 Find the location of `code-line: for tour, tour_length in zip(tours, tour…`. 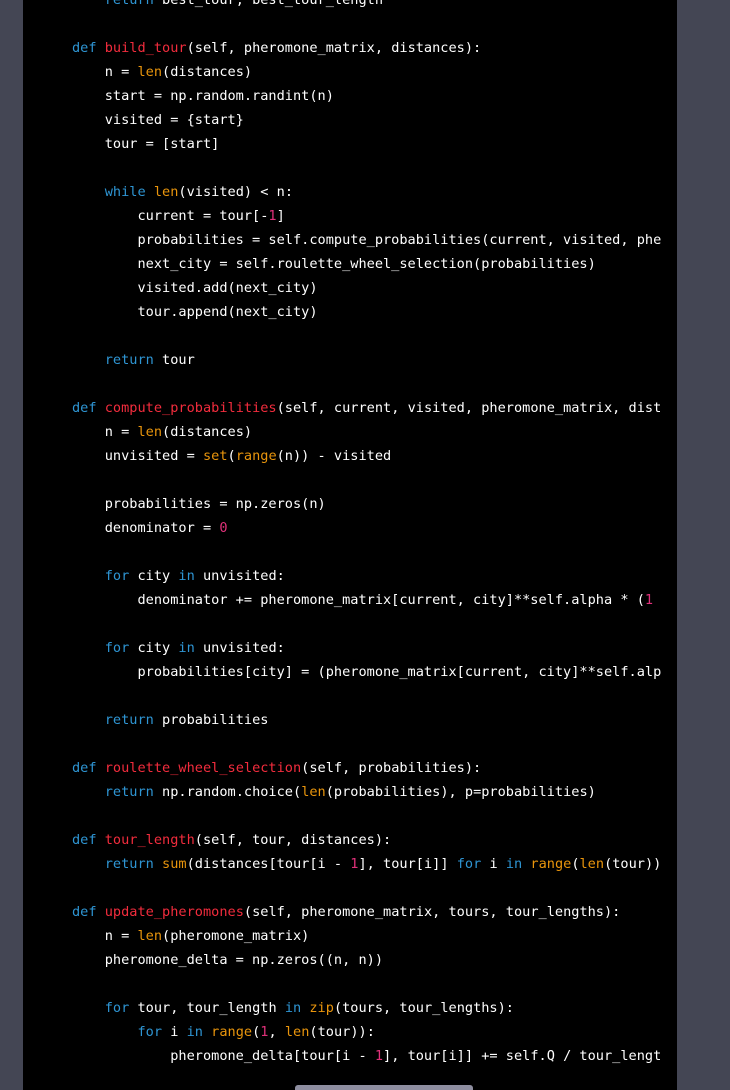

code-line: for tour, tour_length in zip(tours, tour… is located at coordinates (366, 1008).